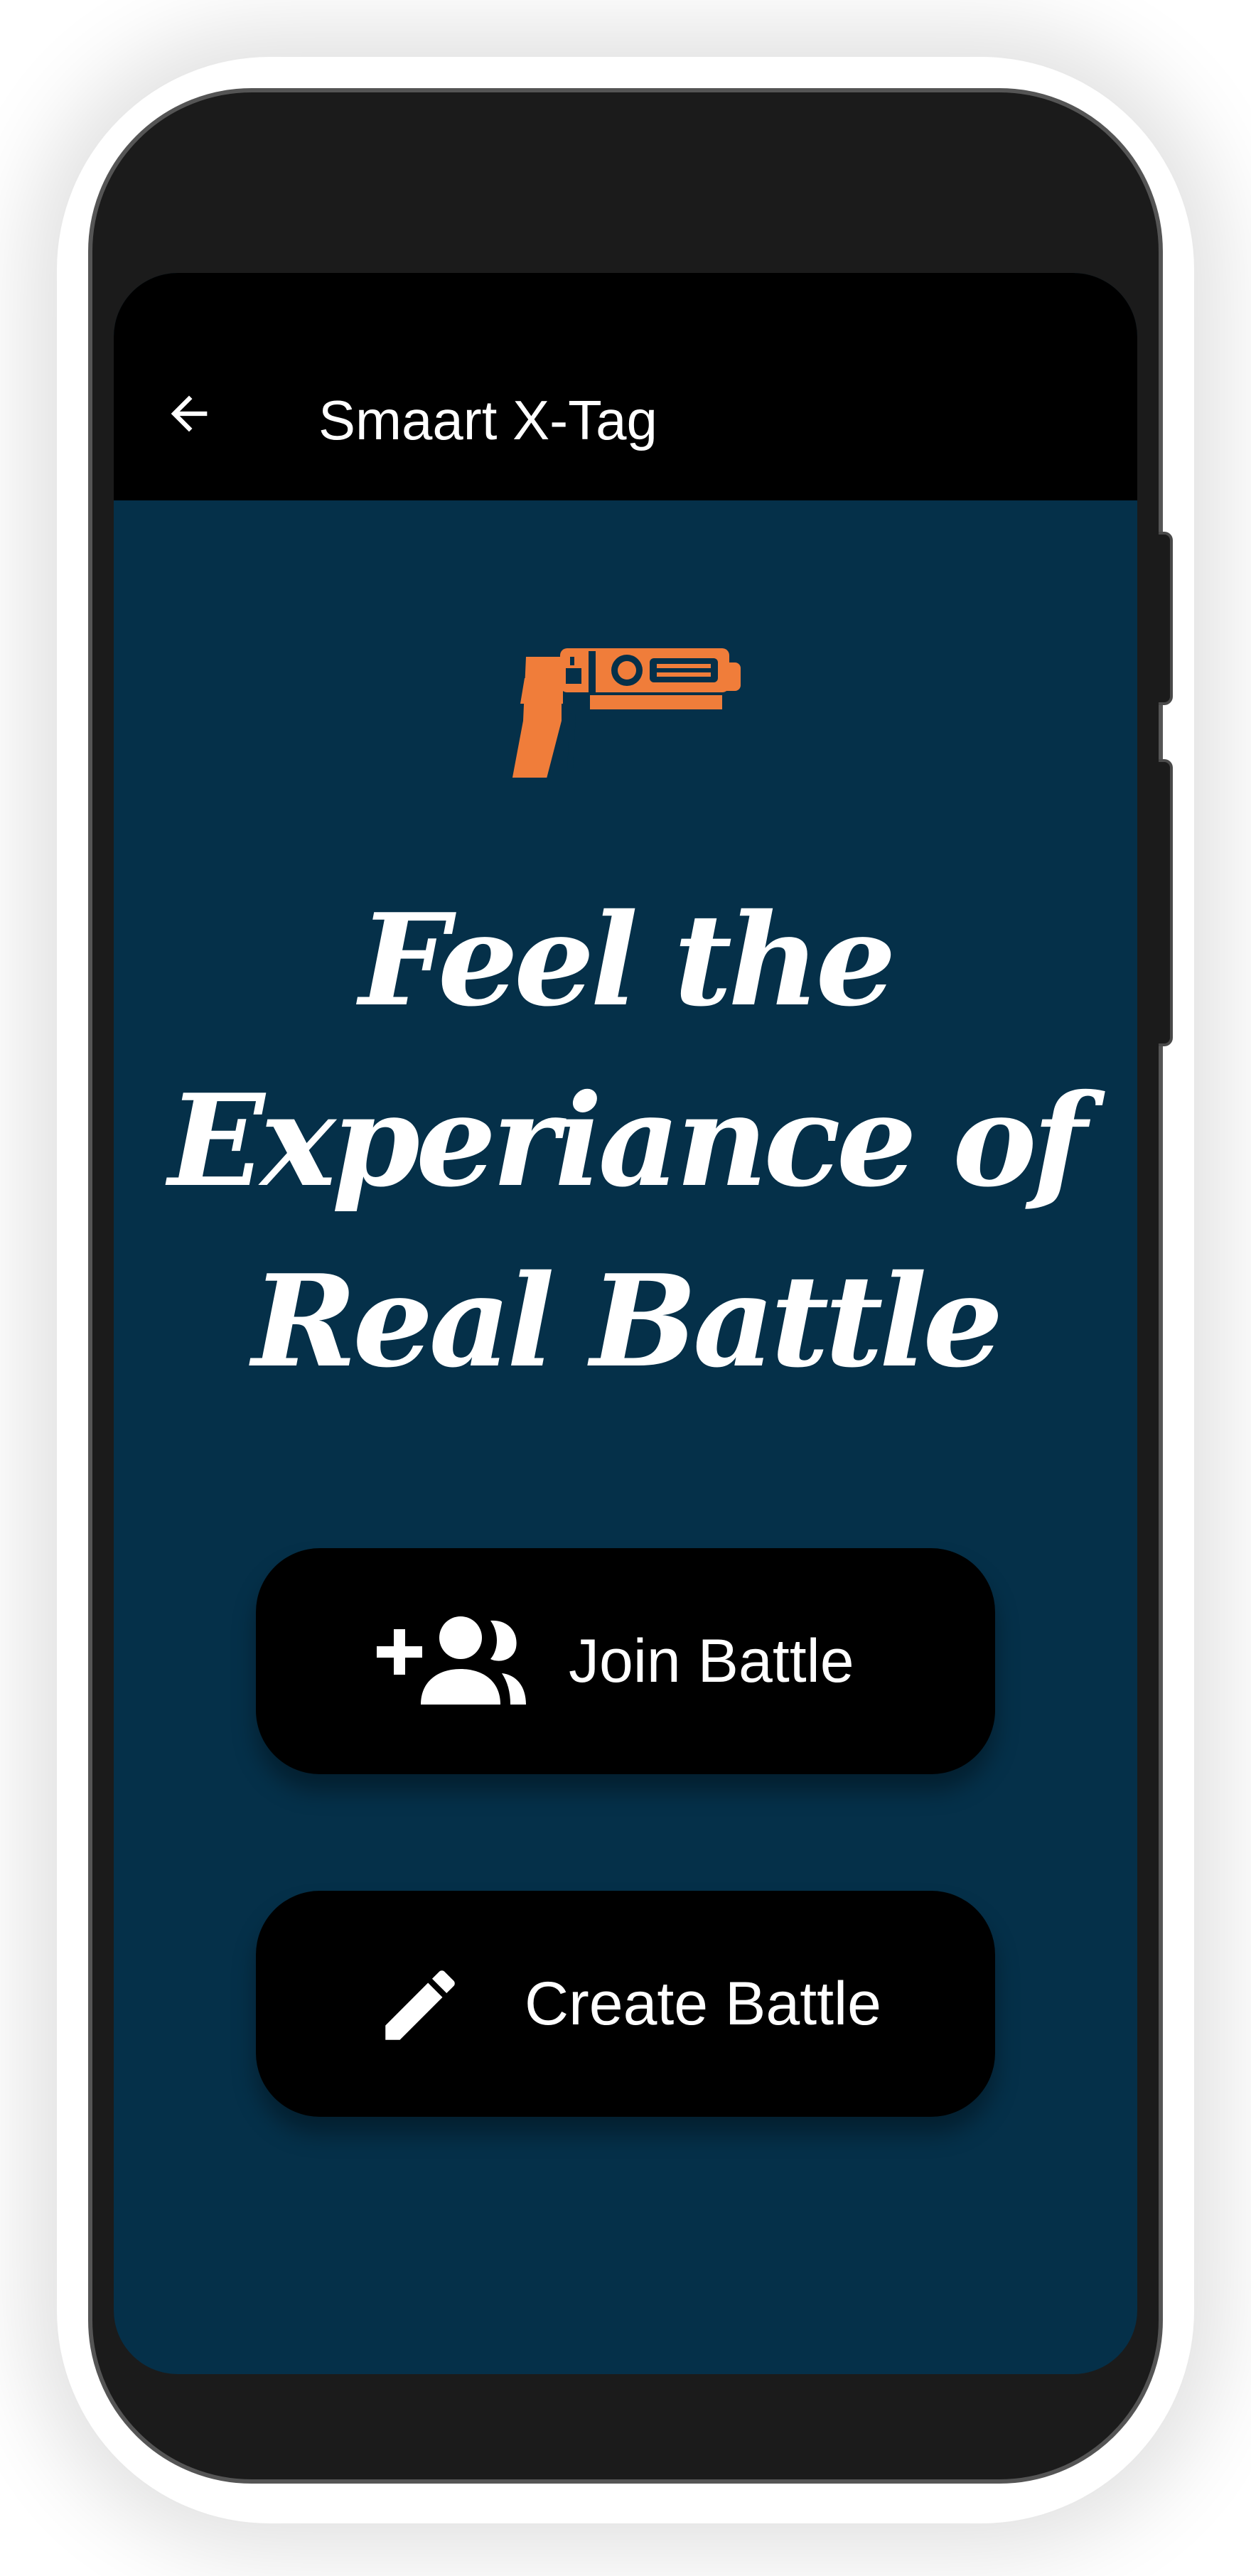 This screenshot has height=2576, width=1251. What do you see at coordinates (1166, 902) in the screenshot?
I see `power-button` at bounding box center [1166, 902].